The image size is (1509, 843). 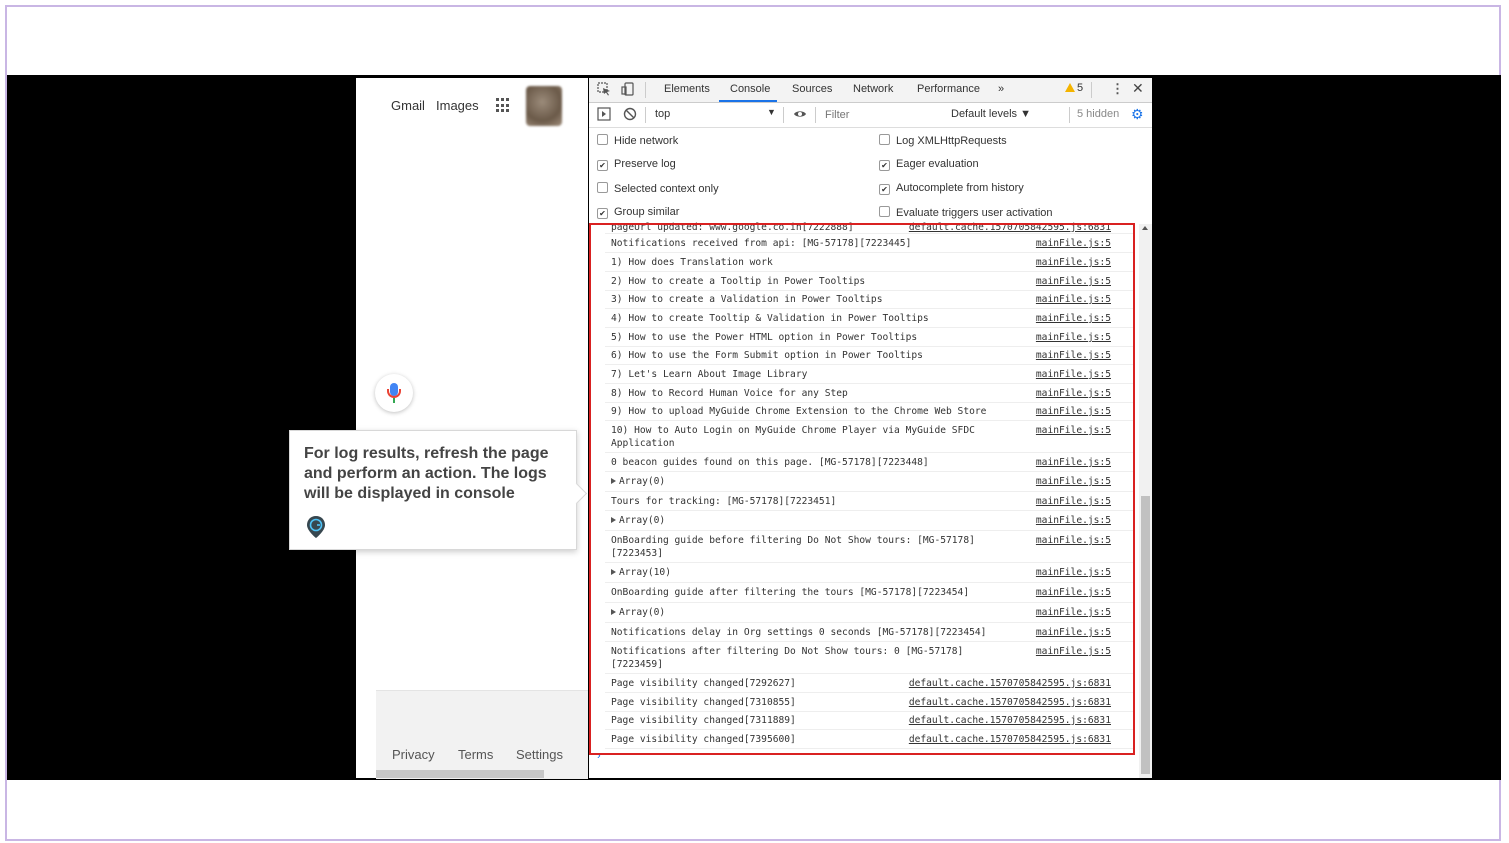 What do you see at coordinates (929, 164) in the screenshot?
I see `eager-evaluation-option: ✔ Eager evaluation` at bounding box center [929, 164].